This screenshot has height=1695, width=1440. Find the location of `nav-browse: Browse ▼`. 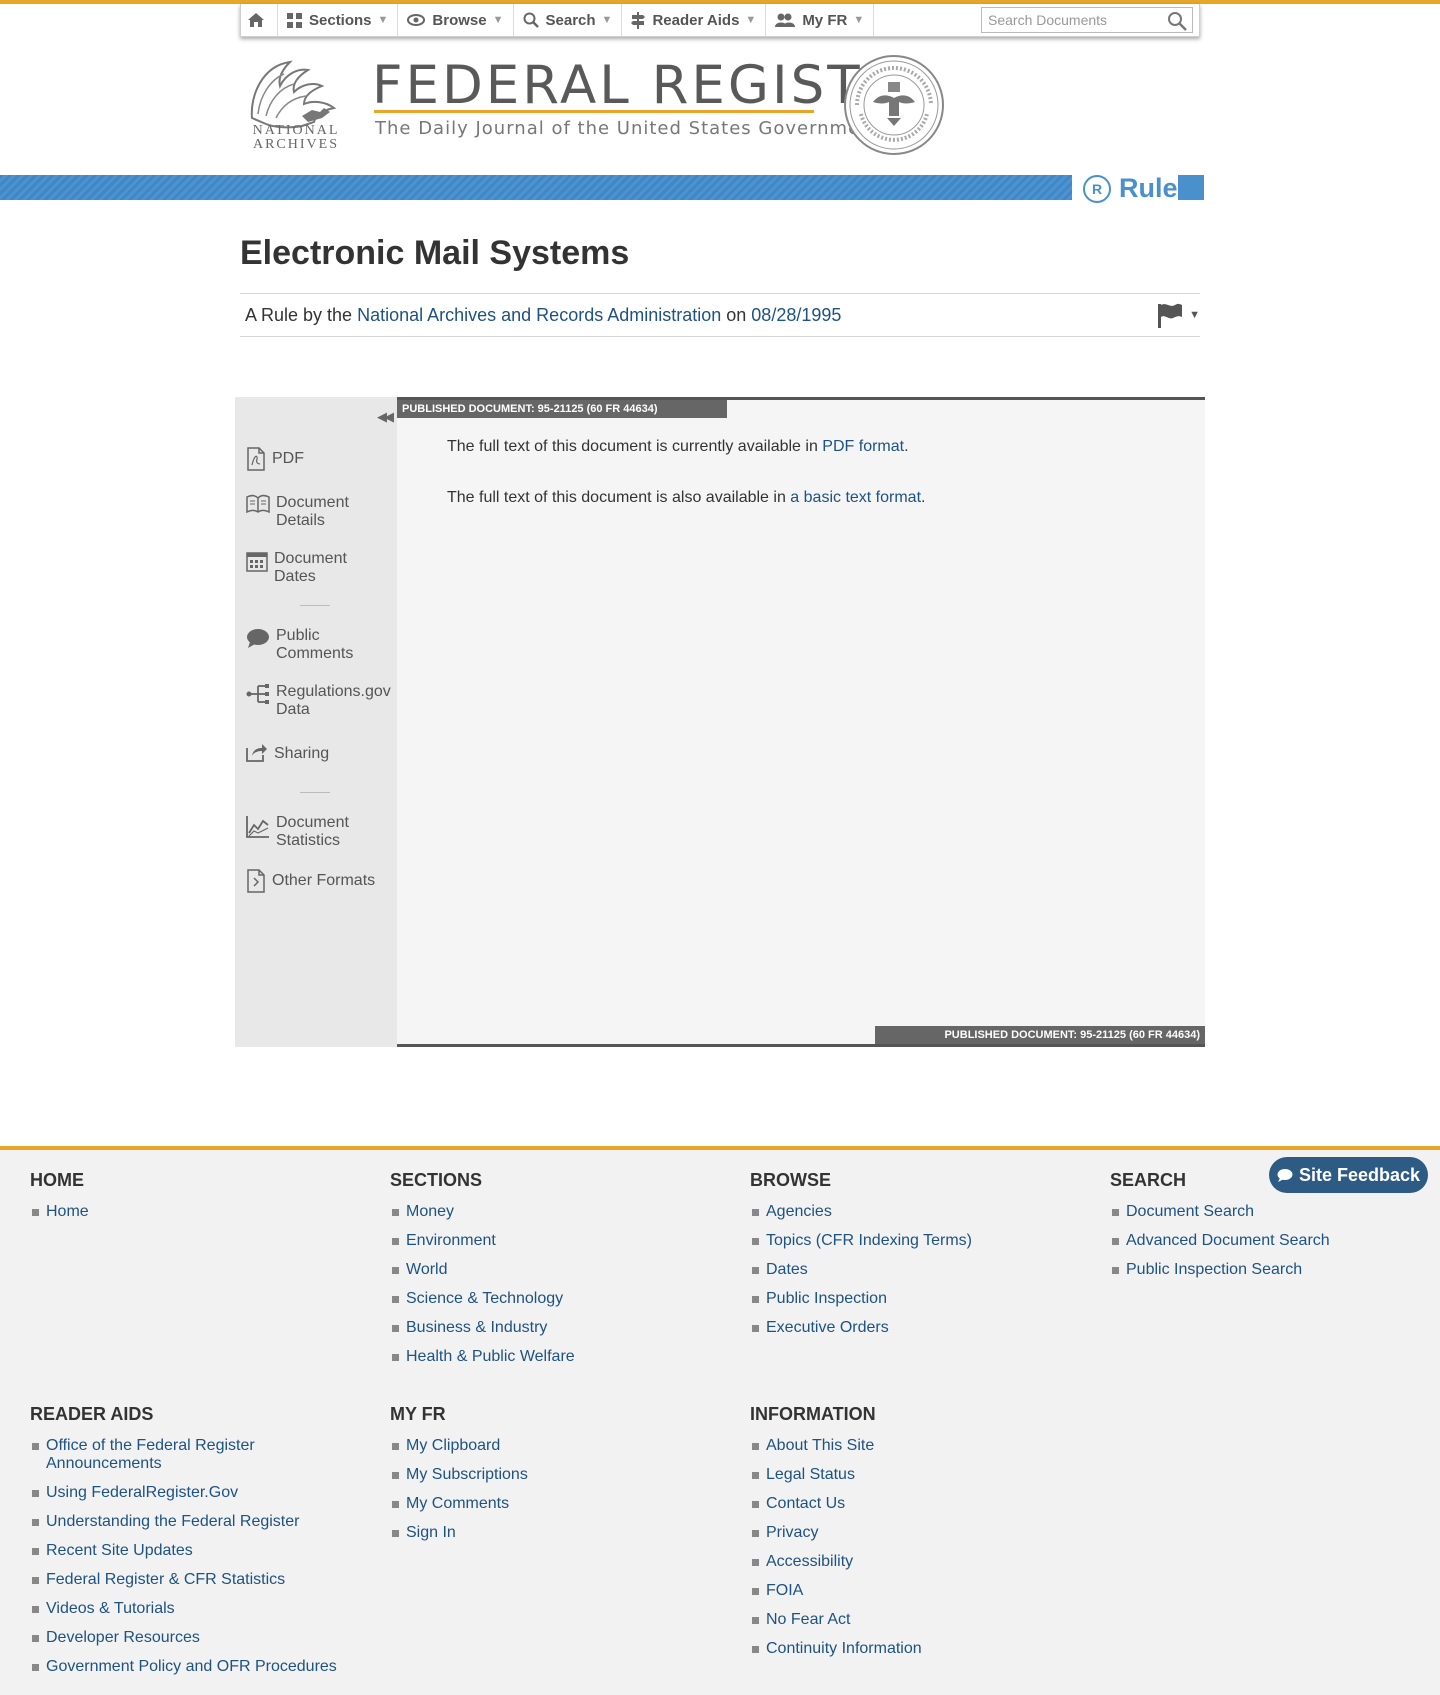

nav-browse: Browse ▼ is located at coordinates (456, 20).